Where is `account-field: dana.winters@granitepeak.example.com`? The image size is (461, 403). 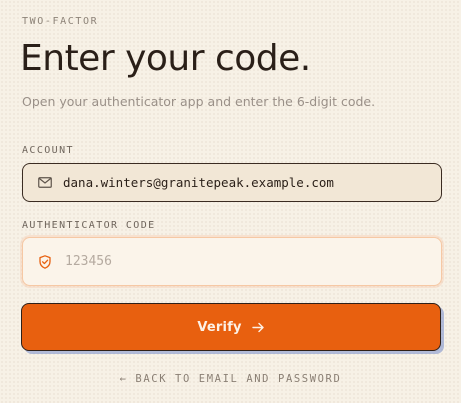 account-field: dana.winters@granitepeak.example.com is located at coordinates (232, 182).